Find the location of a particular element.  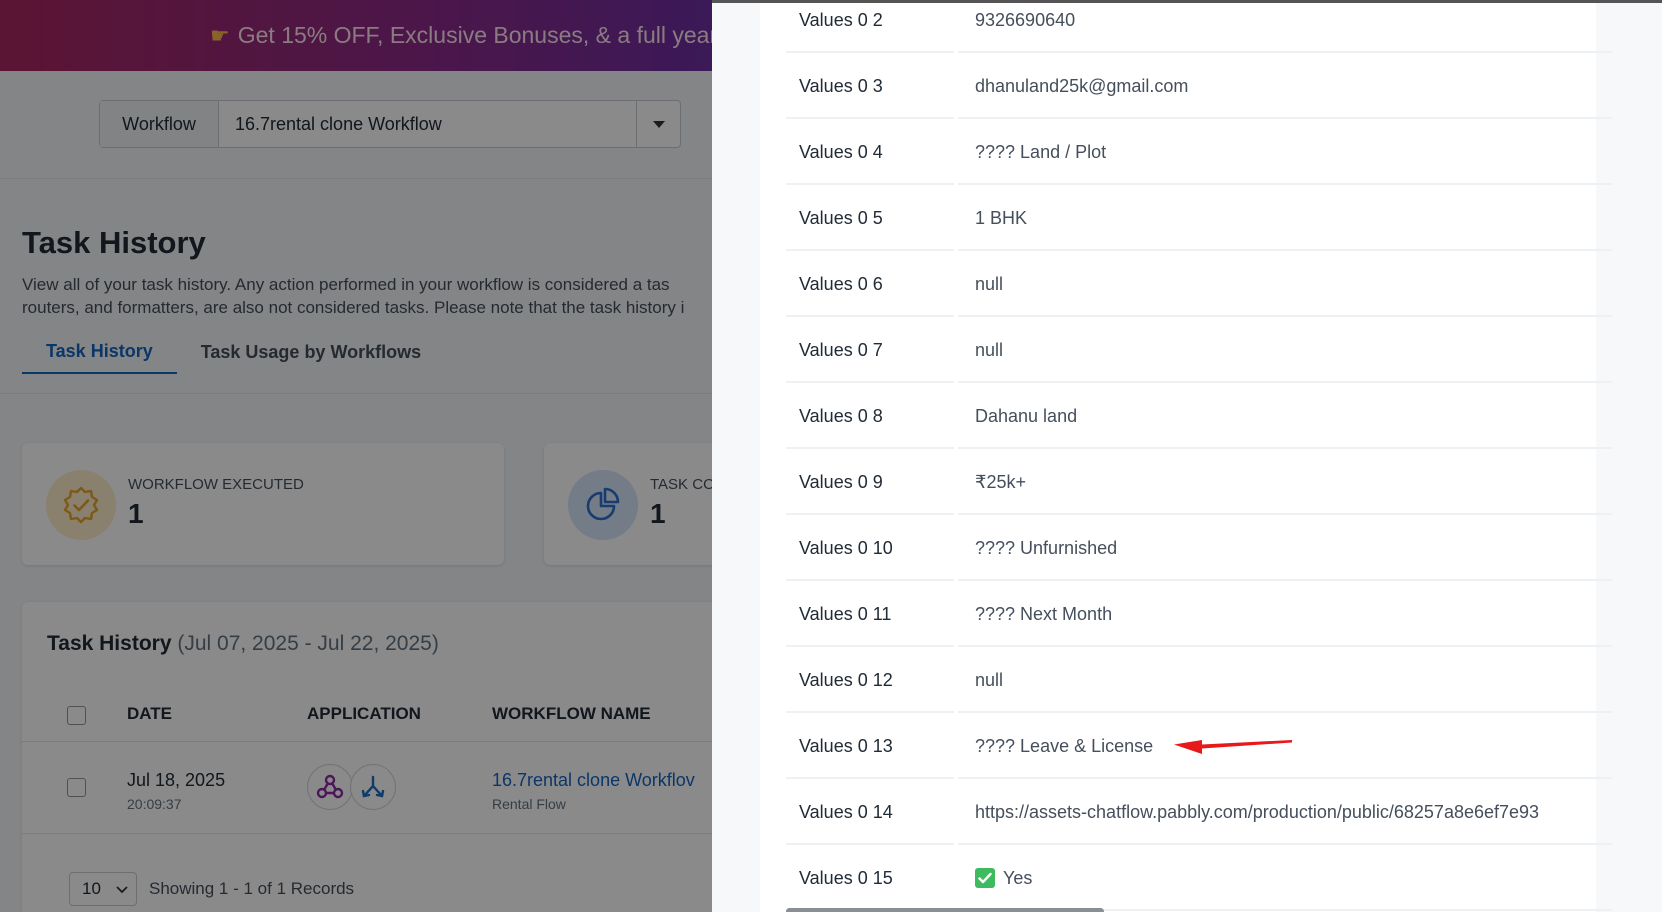

list-item: Values 0 5 1 BHK is located at coordinates (1199, 220).